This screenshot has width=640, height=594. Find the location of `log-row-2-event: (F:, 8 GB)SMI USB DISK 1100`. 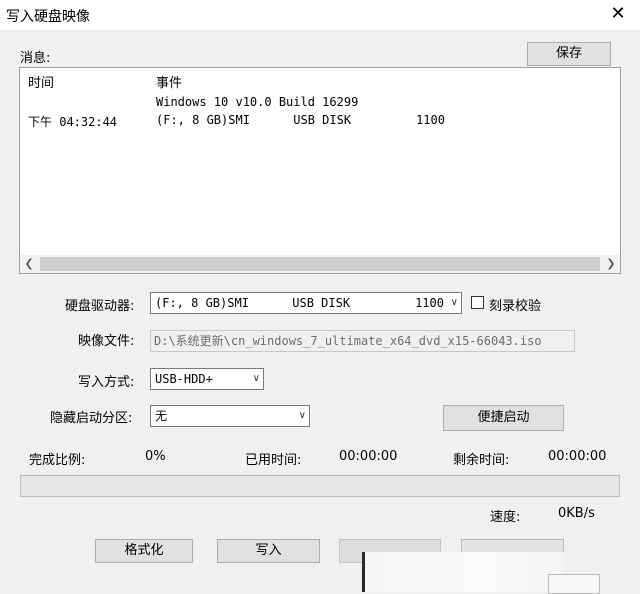

log-row-2-event: (F:, 8 GB)SMI USB DISK 1100 is located at coordinates (300, 120).